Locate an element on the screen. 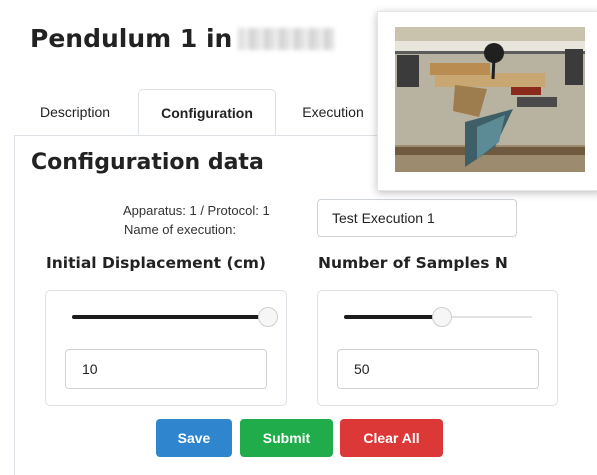 The width and height of the screenshot is (597, 475). page-title-text: Pendulum 1 in is located at coordinates (131, 38).